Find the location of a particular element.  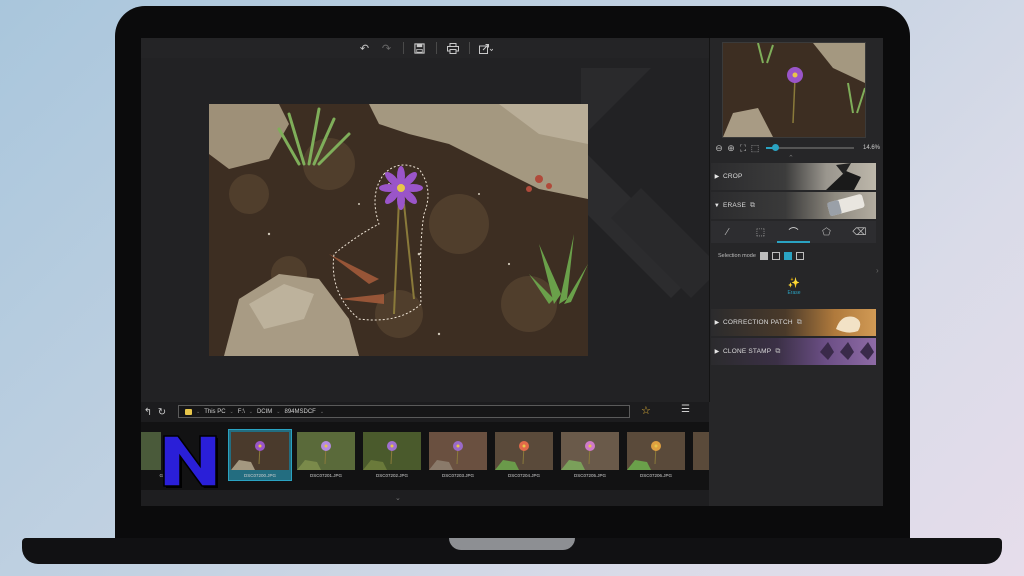

thumb-name: DSC07205.JPG is located at coordinates (590, 475).